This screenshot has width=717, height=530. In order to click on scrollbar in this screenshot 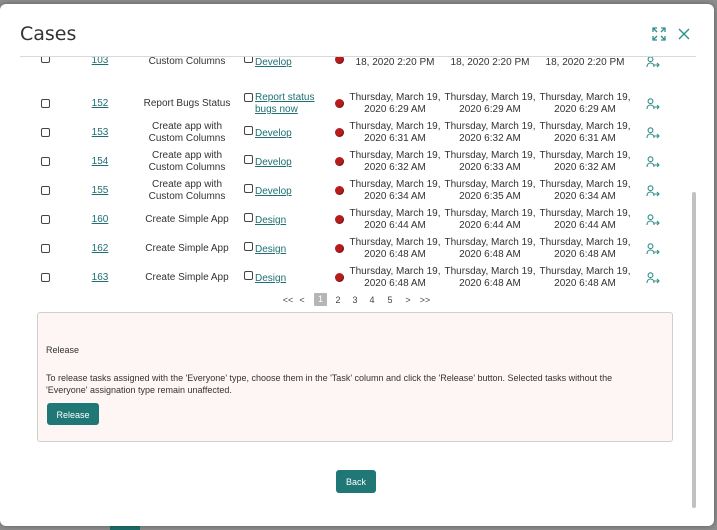, I will do `click(694, 350)`.